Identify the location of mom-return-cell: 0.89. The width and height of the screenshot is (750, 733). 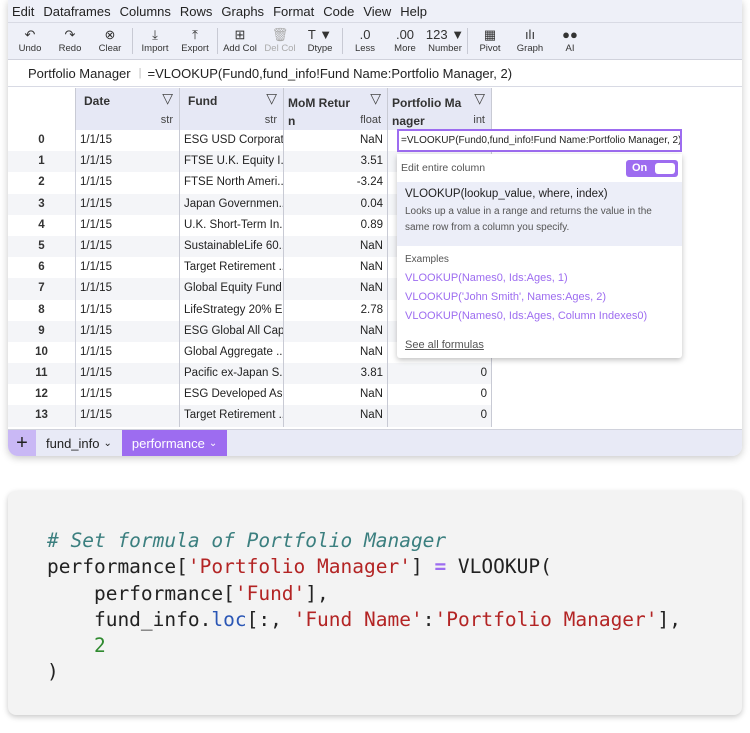
(336, 225).